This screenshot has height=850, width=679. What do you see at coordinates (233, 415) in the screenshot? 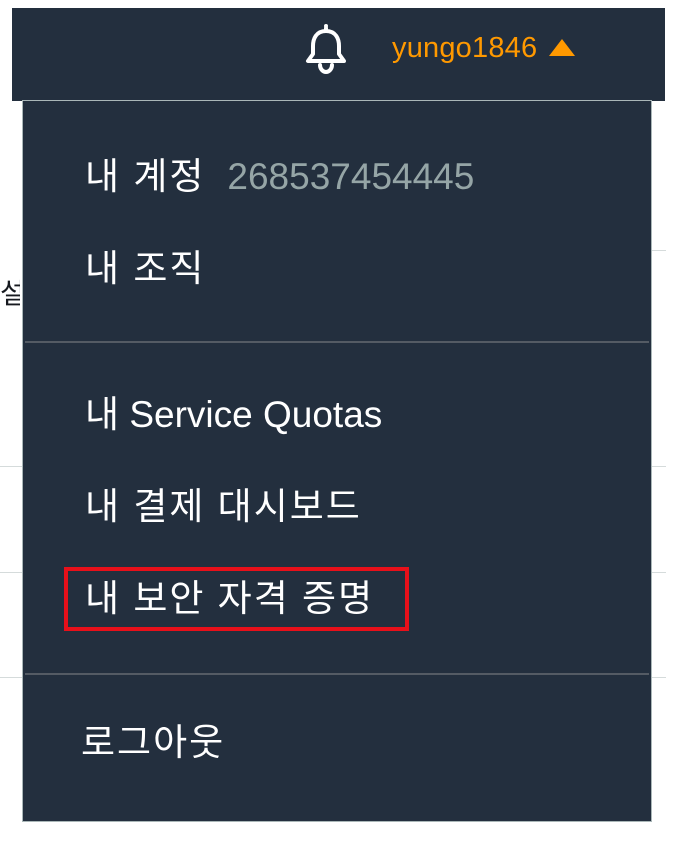
I see `menu-item-service-quotas: 내 Service Quotas` at bounding box center [233, 415].